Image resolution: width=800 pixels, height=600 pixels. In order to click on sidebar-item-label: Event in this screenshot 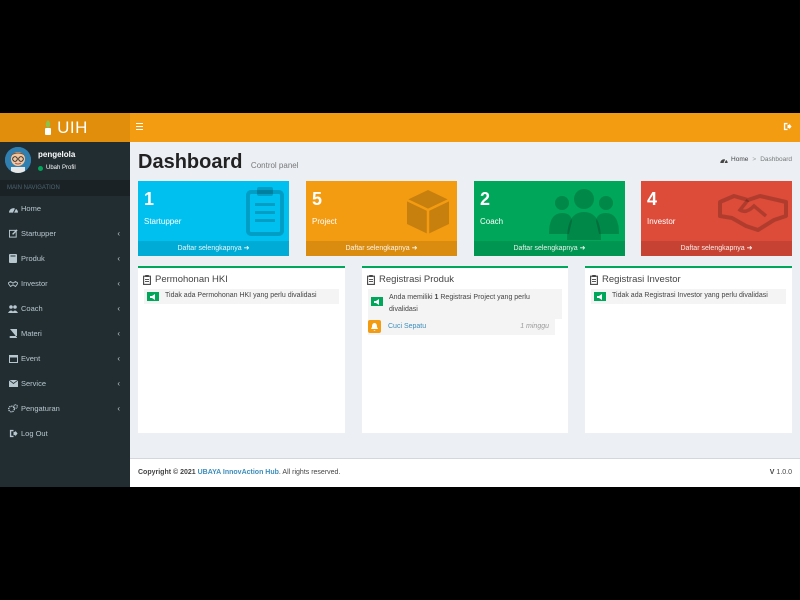, I will do `click(31, 358)`.